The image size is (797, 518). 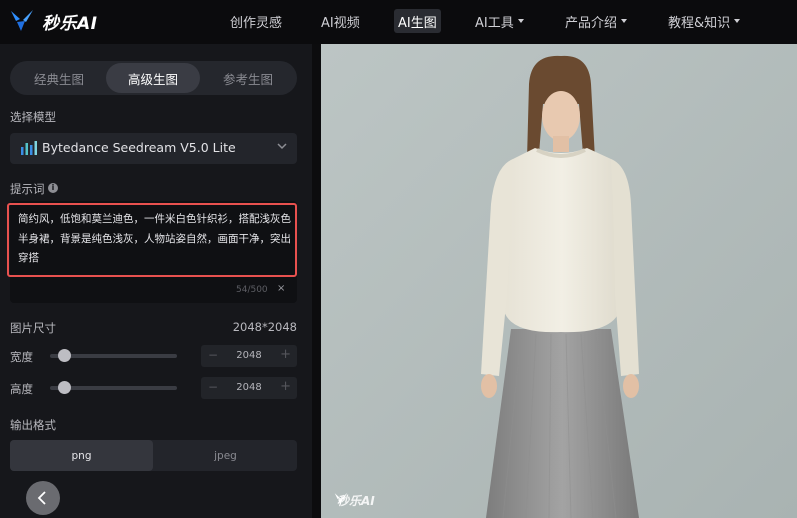 I want to click on prompt-label: 提示词, so click(x=27, y=189).